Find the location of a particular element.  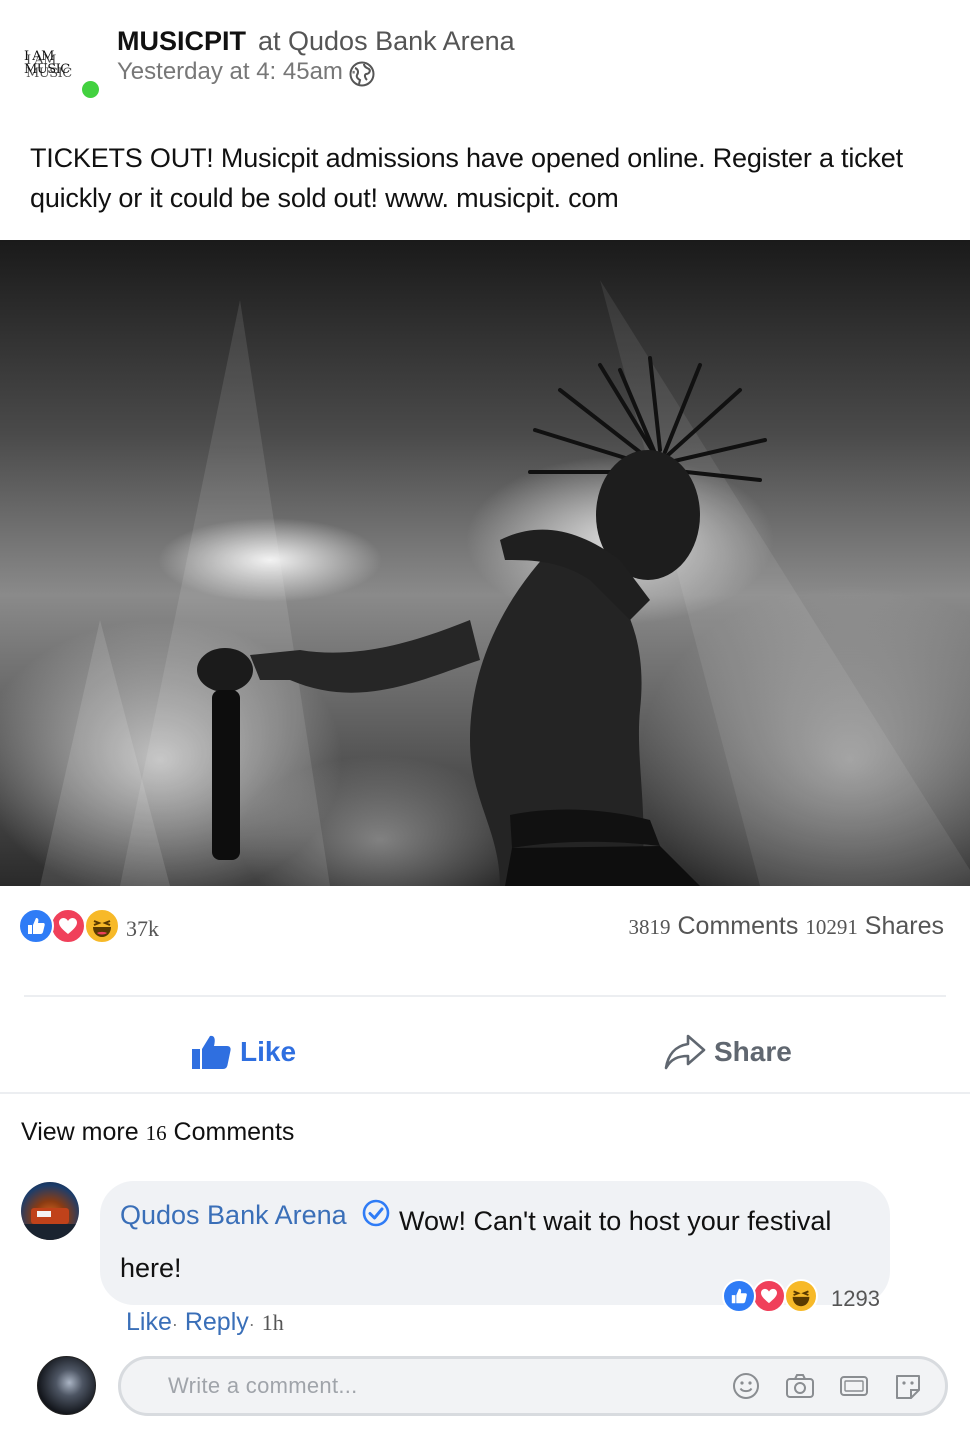

comment-text-line2: here! is located at coordinates (151, 1268).